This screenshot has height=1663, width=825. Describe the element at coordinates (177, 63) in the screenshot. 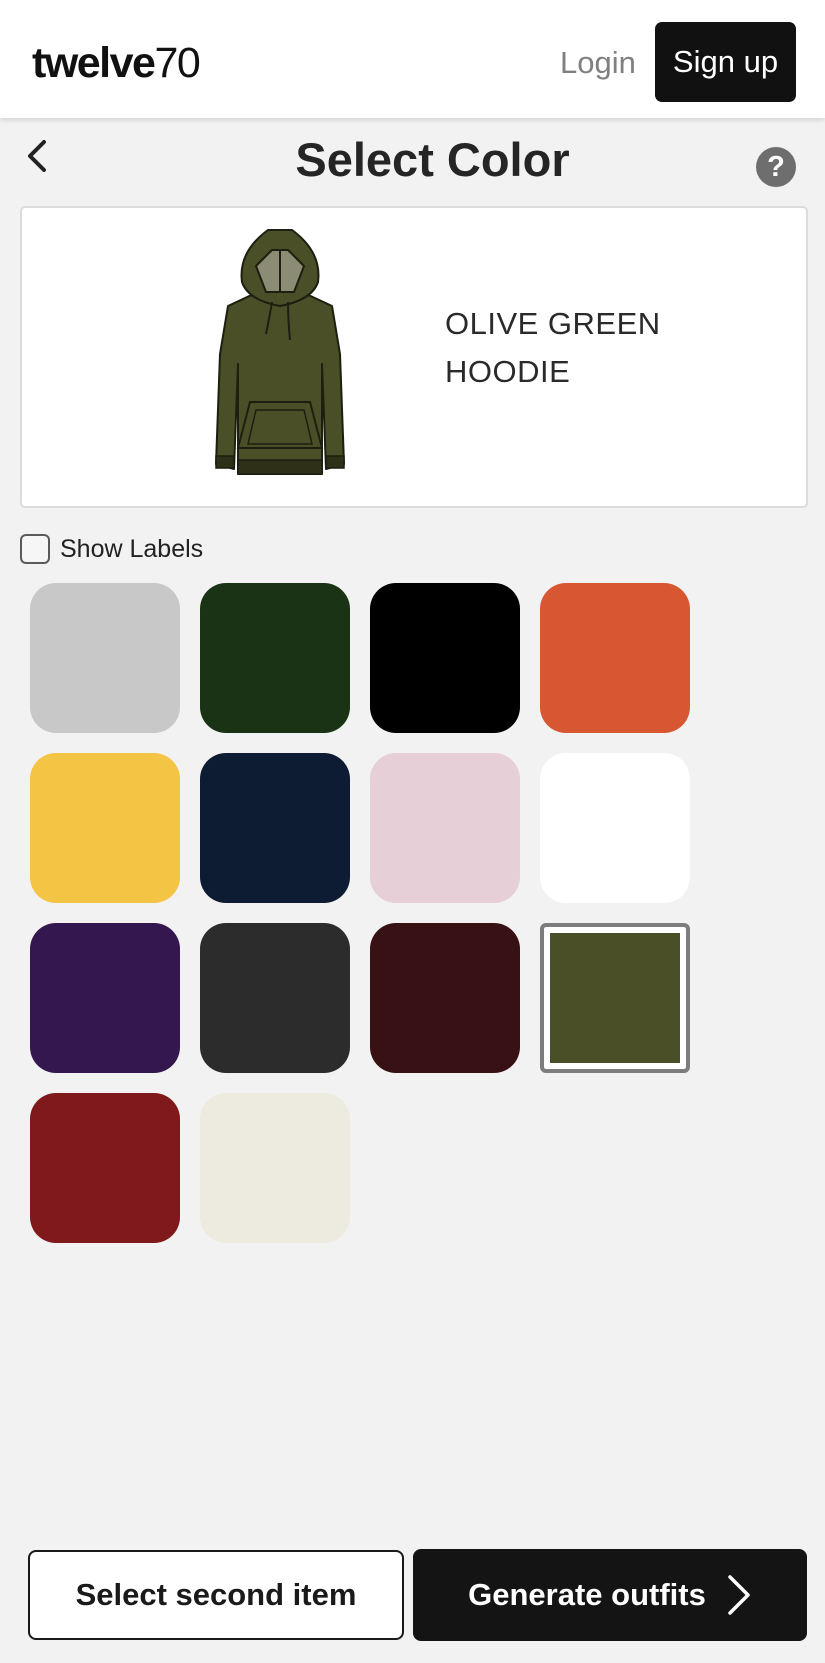

I see `logo-light-text: 70` at that location.